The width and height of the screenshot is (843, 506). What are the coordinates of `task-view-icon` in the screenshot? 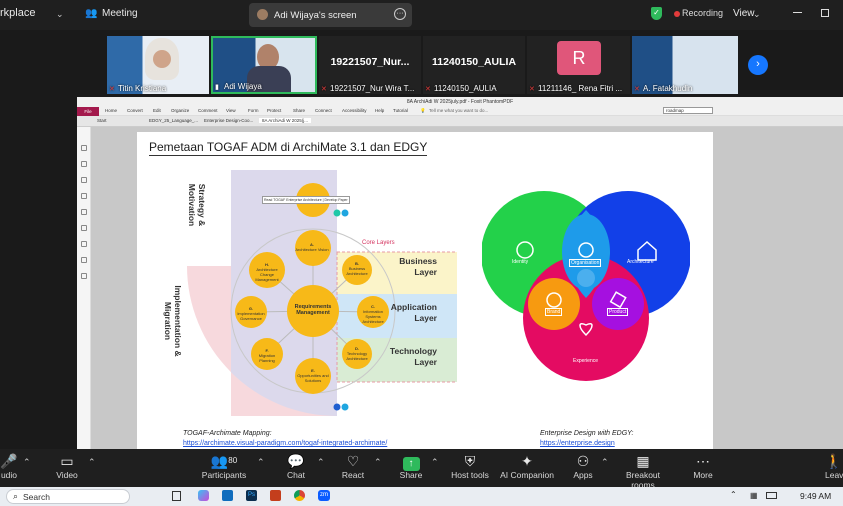 It's located at (176, 496).